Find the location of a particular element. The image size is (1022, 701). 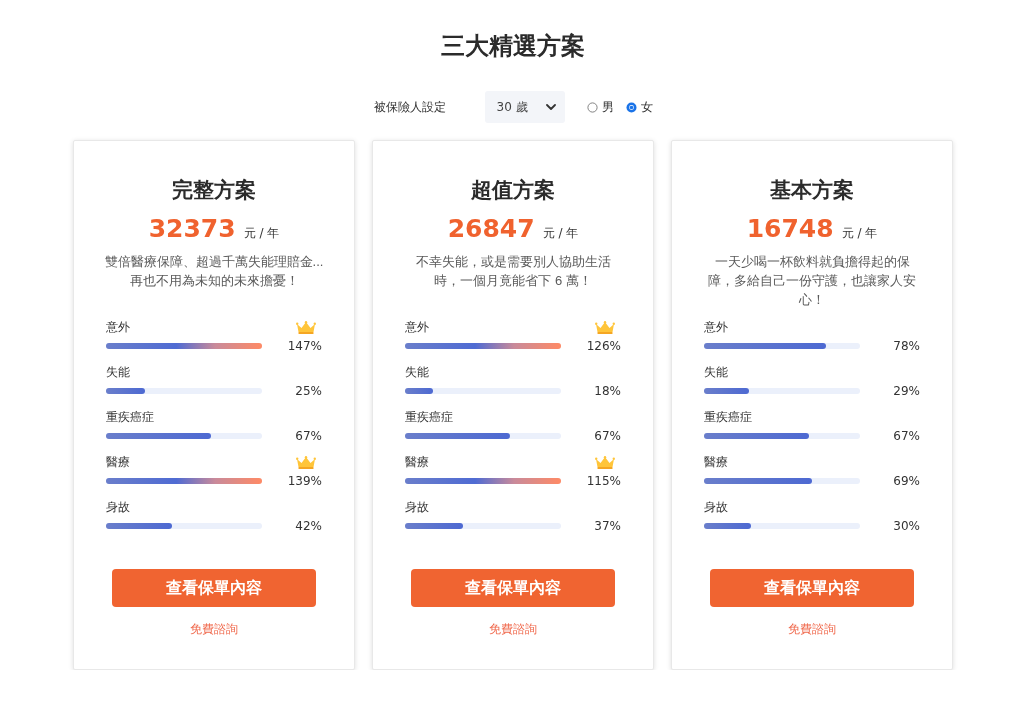

age-select: 30 歲 is located at coordinates (524, 107).